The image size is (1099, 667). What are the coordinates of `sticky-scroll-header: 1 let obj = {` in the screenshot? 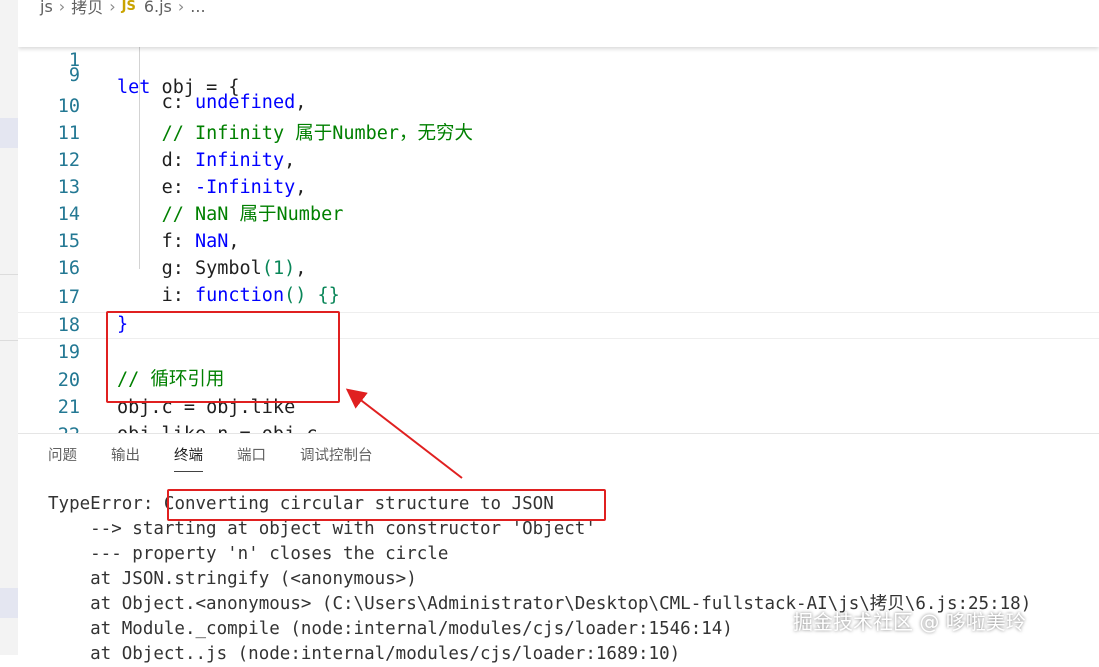 It's located at (558, 59).